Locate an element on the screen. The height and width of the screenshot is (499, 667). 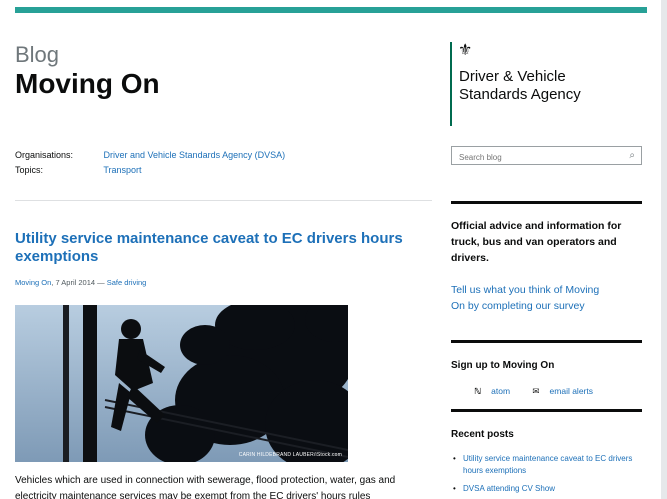
atom-feed-label: atom is located at coordinates (501, 391).